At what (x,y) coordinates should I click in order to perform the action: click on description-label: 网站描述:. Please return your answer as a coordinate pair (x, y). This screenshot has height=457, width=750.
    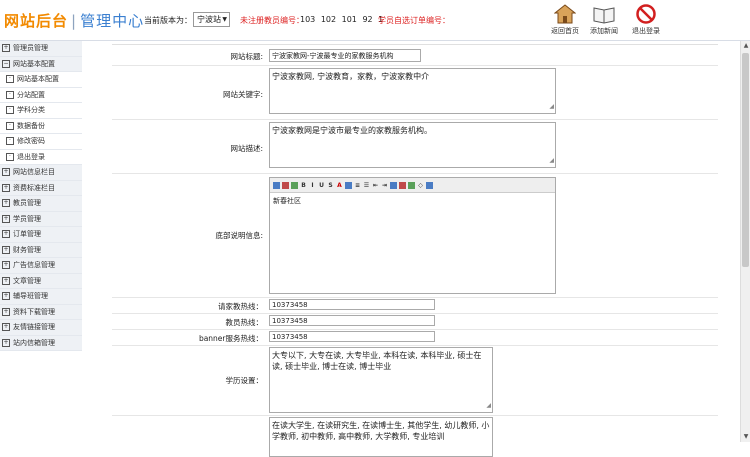
    Looking at the image, I should click on (246, 148).